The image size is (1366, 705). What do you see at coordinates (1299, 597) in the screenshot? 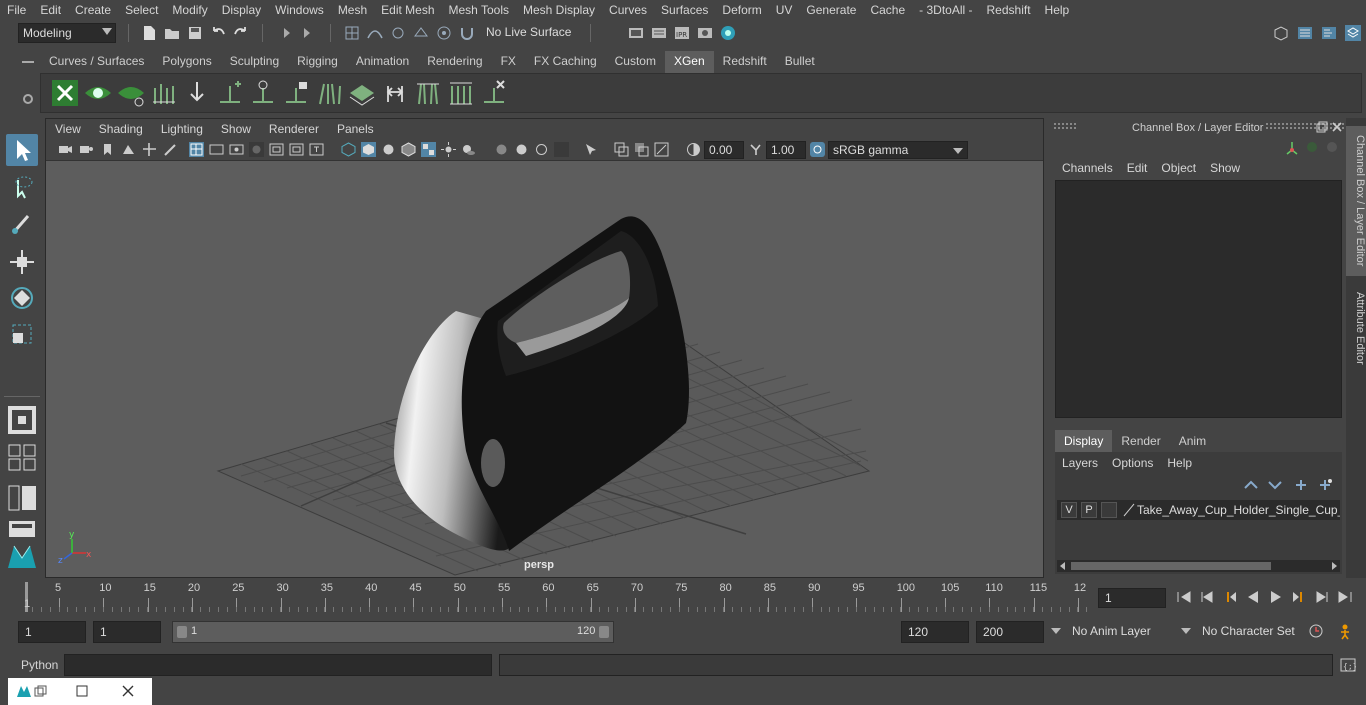
I see `step-forward-frame-icon` at bounding box center [1299, 597].